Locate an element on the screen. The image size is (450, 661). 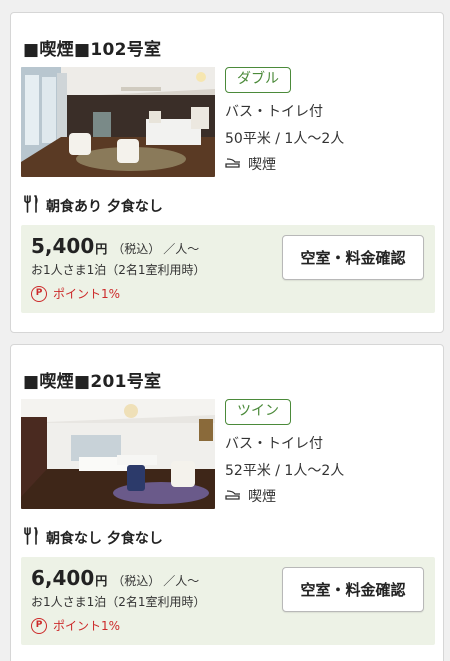
meal-info: 朝食なし 夕食なし is located at coordinates (93, 538).